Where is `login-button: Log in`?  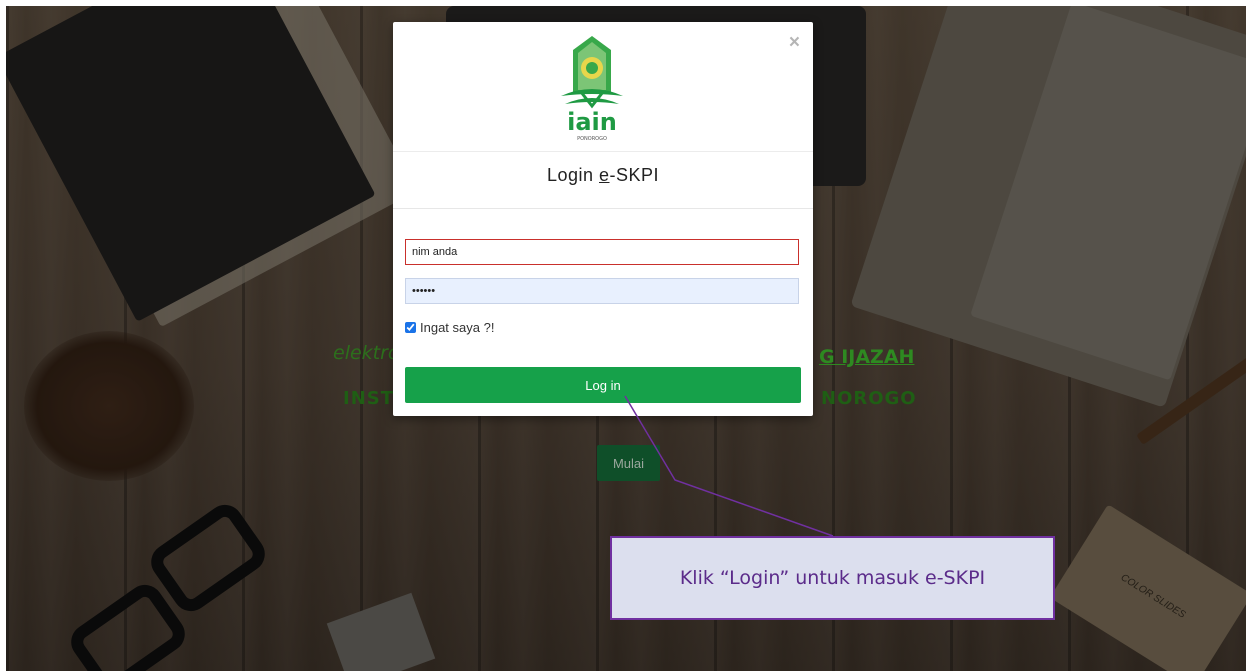 login-button: Log in is located at coordinates (603, 385).